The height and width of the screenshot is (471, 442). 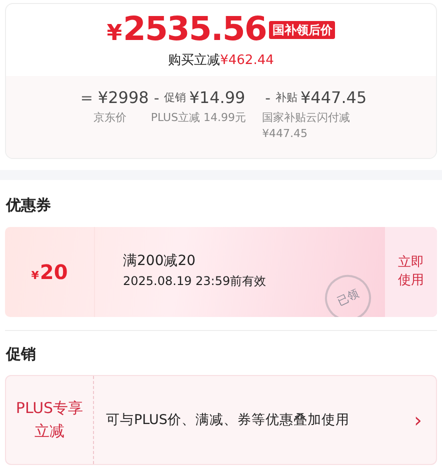 What do you see at coordinates (110, 118) in the screenshot?
I see `breakdown-note: 京东价` at bounding box center [110, 118].